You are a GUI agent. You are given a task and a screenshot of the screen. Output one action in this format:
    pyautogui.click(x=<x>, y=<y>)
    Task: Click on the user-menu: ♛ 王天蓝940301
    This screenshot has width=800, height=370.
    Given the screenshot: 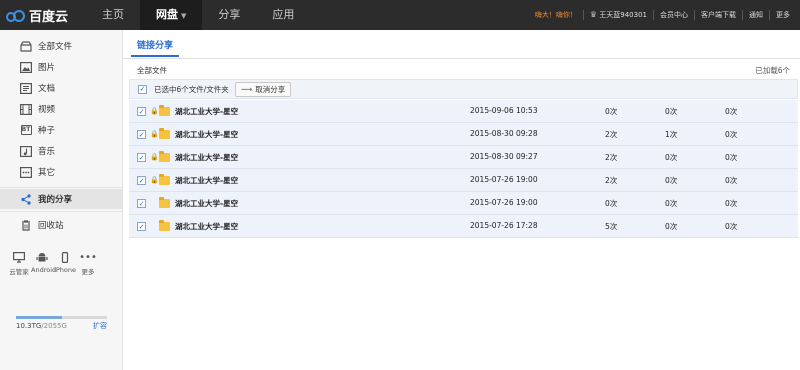 What is the action you would take?
    pyautogui.click(x=617, y=15)
    